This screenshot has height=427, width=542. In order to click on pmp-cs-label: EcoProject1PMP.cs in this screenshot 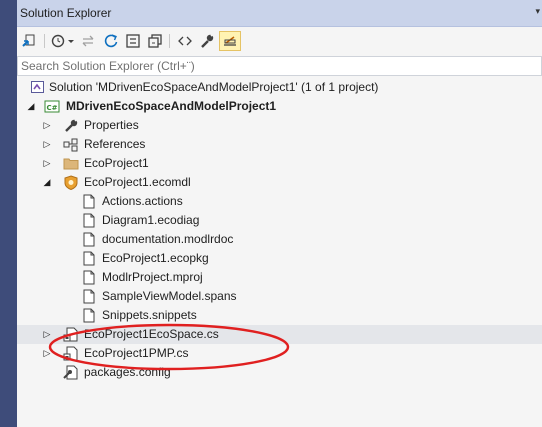, I will do `click(136, 353)`.